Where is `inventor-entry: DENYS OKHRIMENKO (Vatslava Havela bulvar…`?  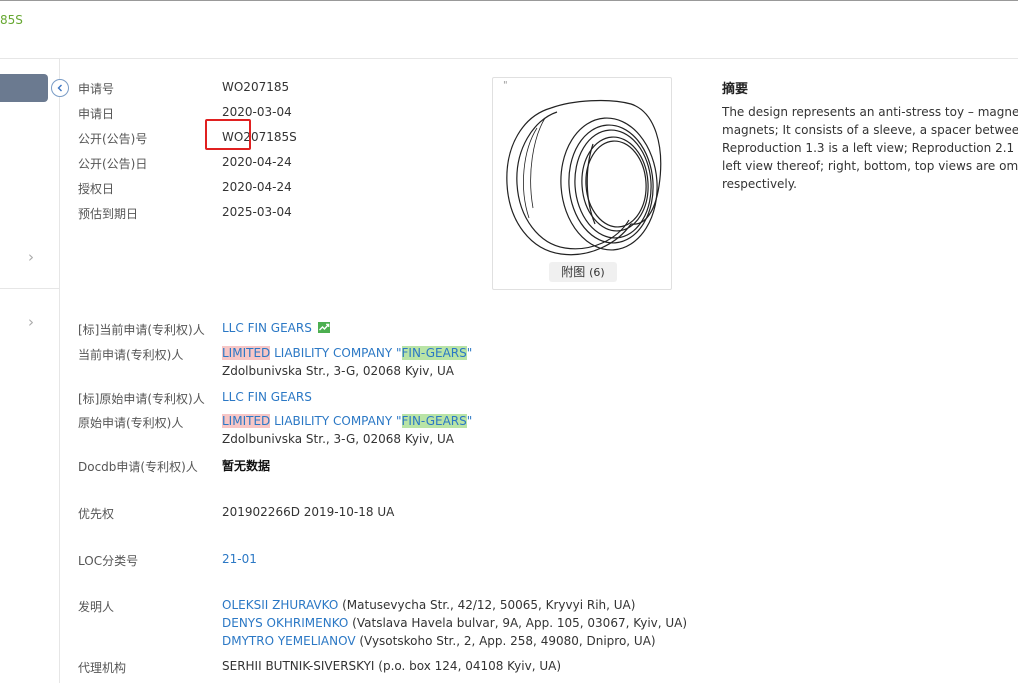
inventor-entry: DENYS OKHRIMENKO (Vatslava Havela bulvar… is located at coordinates (454, 623).